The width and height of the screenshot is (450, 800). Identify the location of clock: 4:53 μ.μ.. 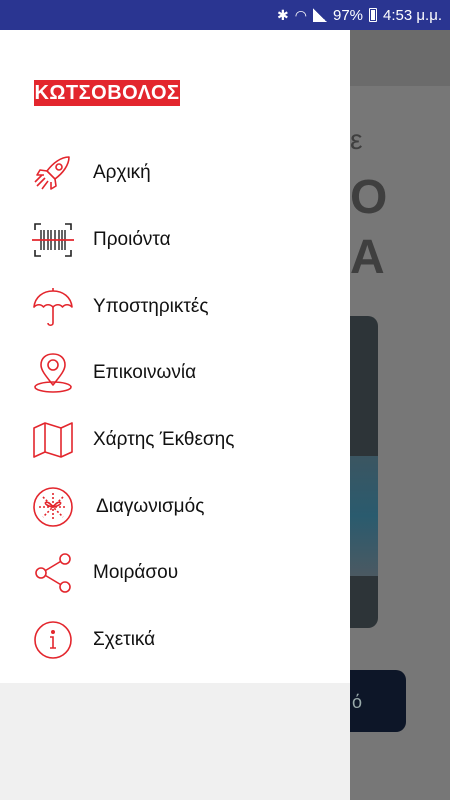
(412, 15).